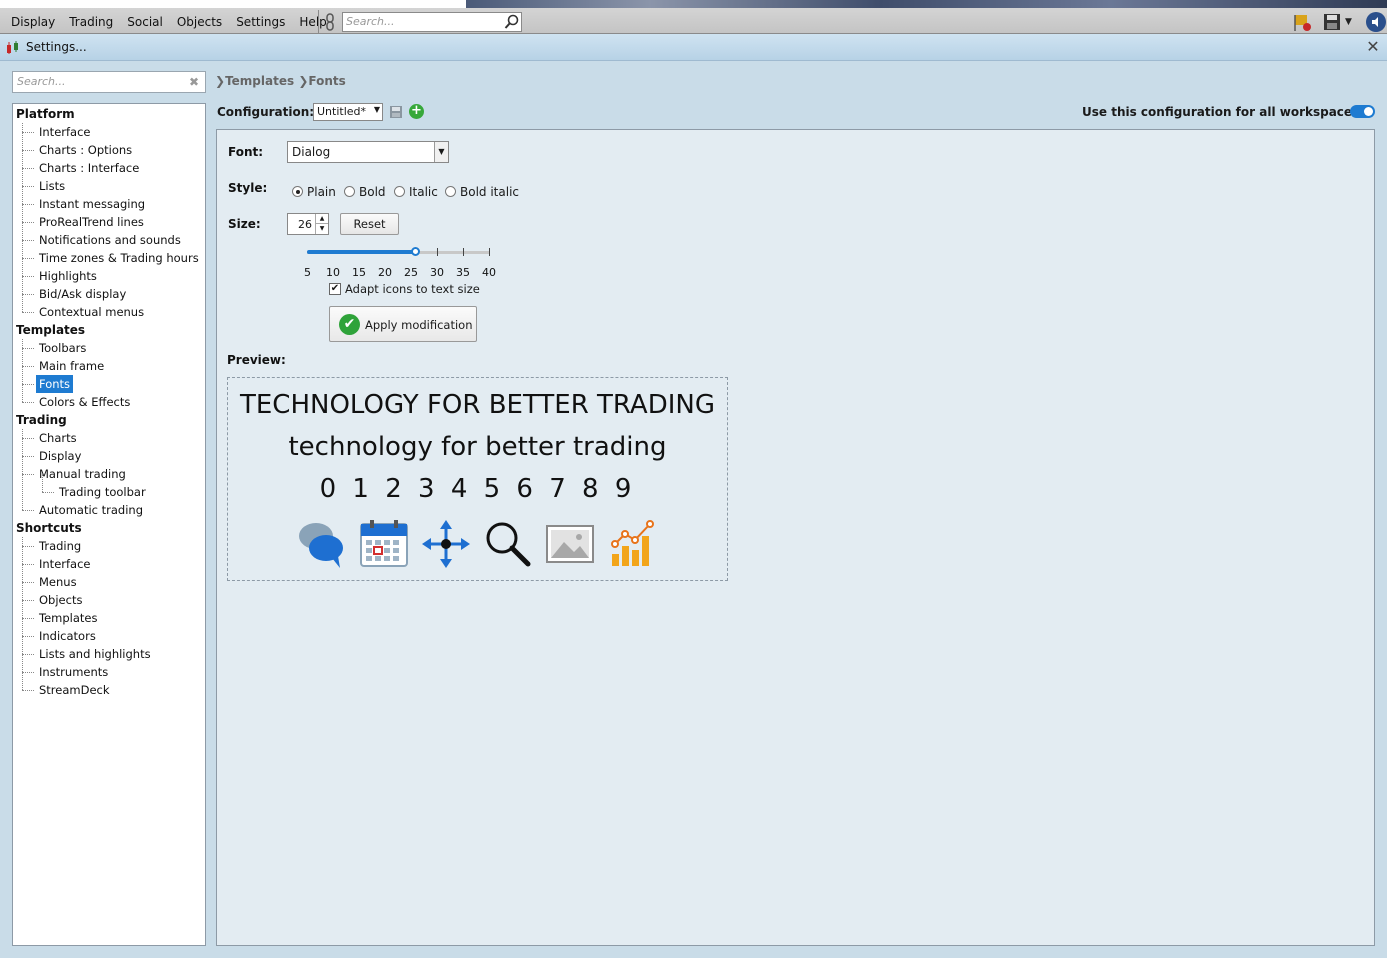 Image resolution: width=1387 pixels, height=958 pixels. I want to click on tree-item-fonts: Fonts, so click(55, 384).